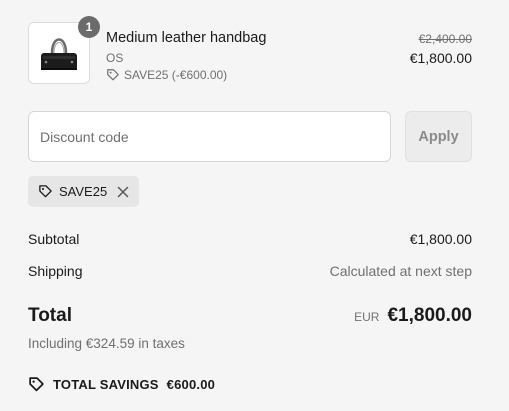 The width and height of the screenshot is (509, 411). I want to click on savings-label: TOTAL SAVINGS, so click(106, 384).